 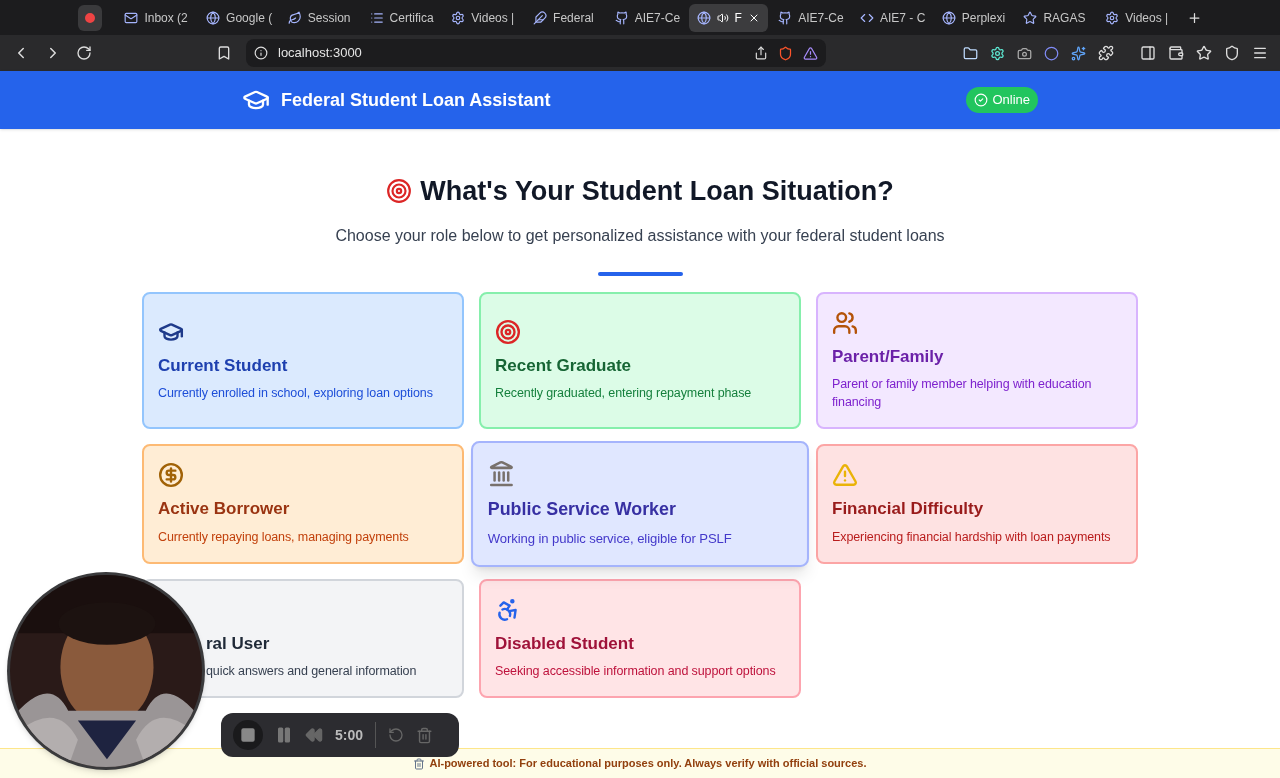 I want to click on feather-icon, so click(x=540, y=17).